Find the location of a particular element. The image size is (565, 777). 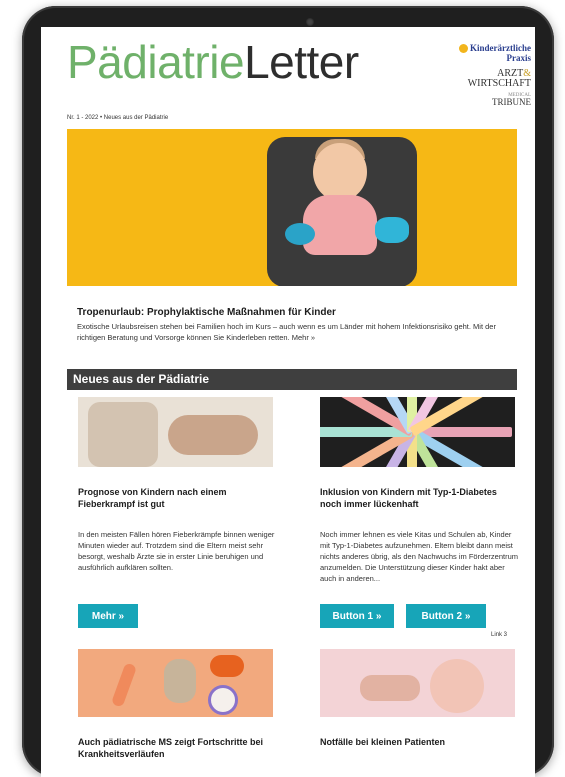

section-header: Neues aus der Pädiatrie is located at coordinates (292, 379).